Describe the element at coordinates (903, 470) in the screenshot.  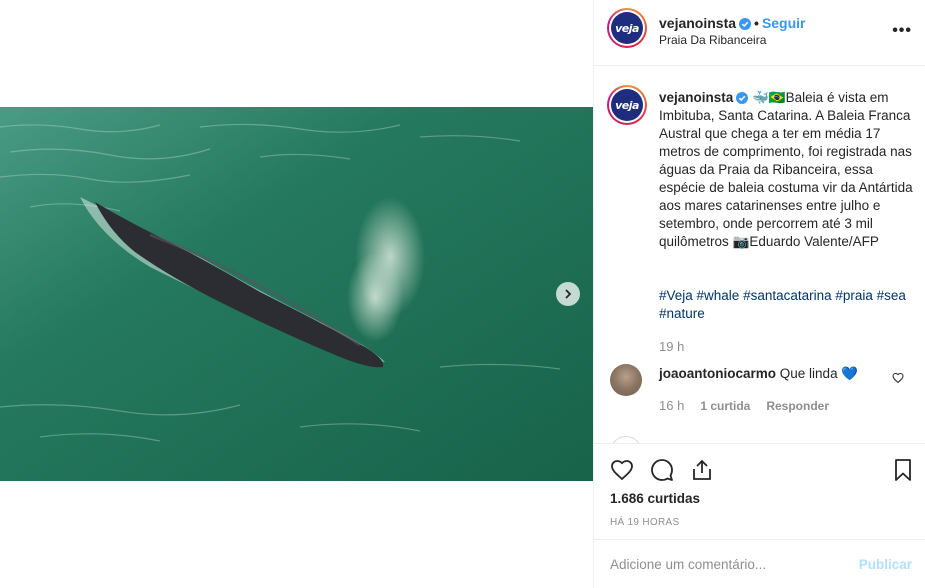
I see `bookmark-icon` at that location.